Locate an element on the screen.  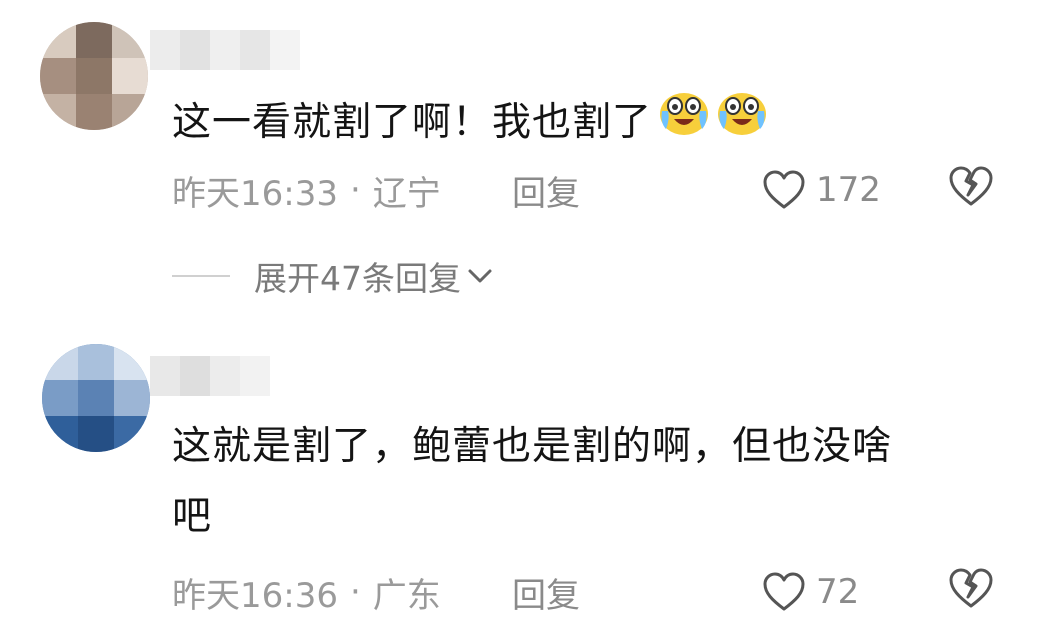
comment-text: 这一看就割了啊！我也割了 is located at coordinates (582, 124).